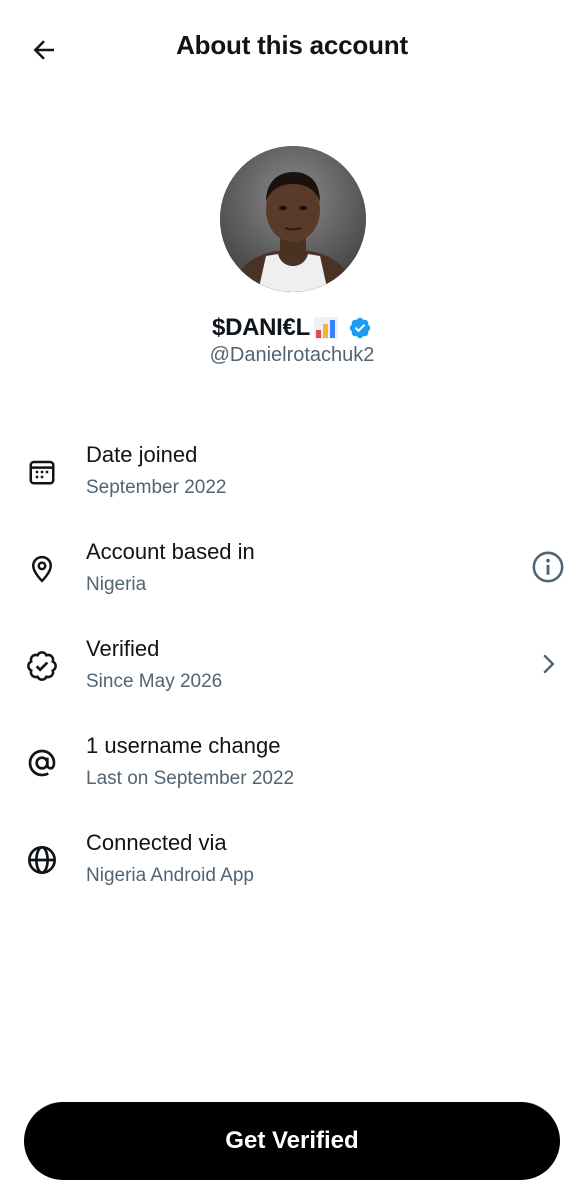  I want to click on top-app-bar: About this account, so click(292, 48).